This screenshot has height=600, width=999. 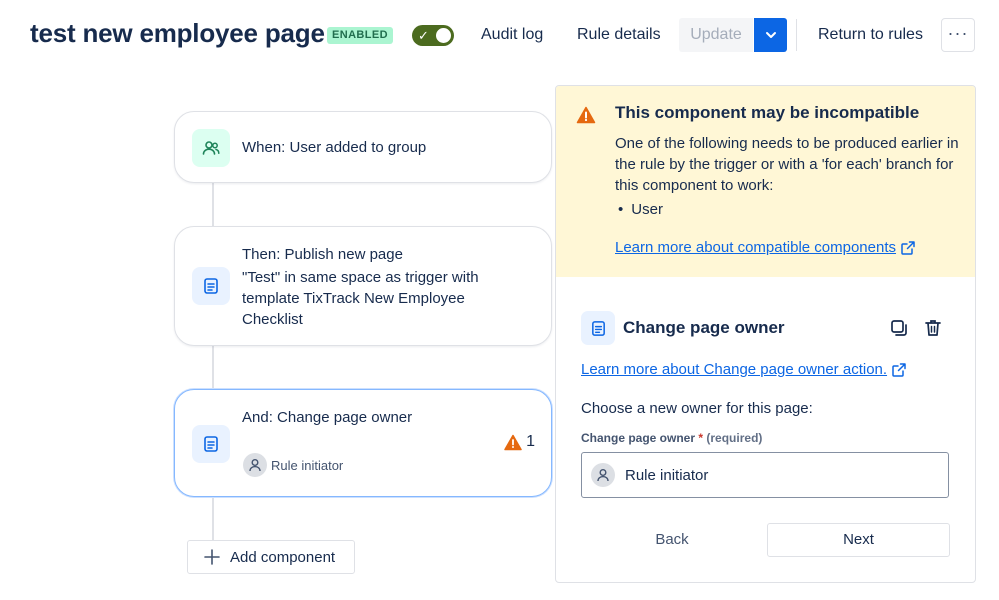 I want to click on add-component-button: Add component, so click(x=271, y=557).